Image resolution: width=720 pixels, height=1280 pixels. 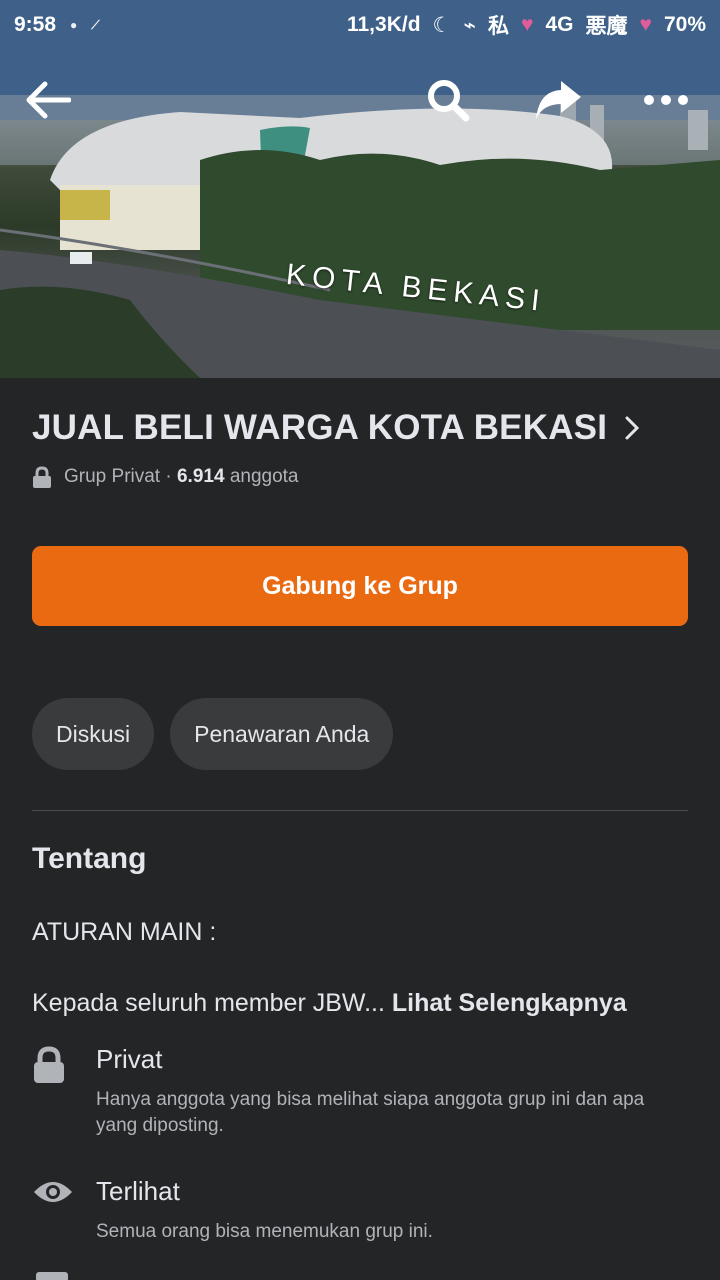 What do you see at coordinates (360, 100) in the screenshot?
I see `top-navigation` at bounding box center [360, 100].